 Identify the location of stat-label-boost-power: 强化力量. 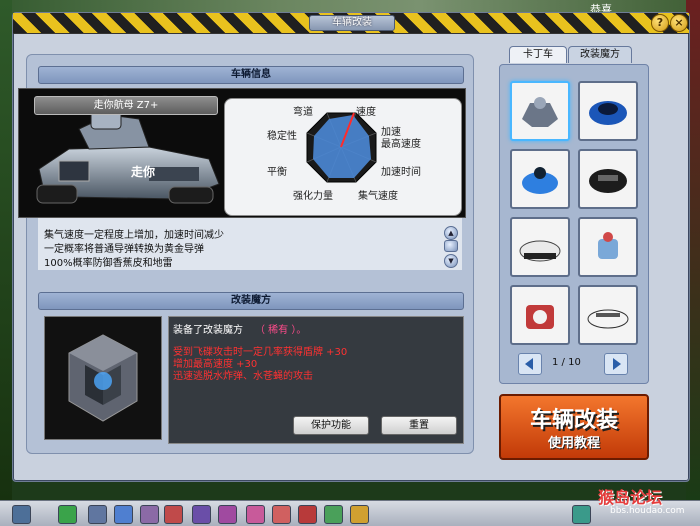
(313, 196).